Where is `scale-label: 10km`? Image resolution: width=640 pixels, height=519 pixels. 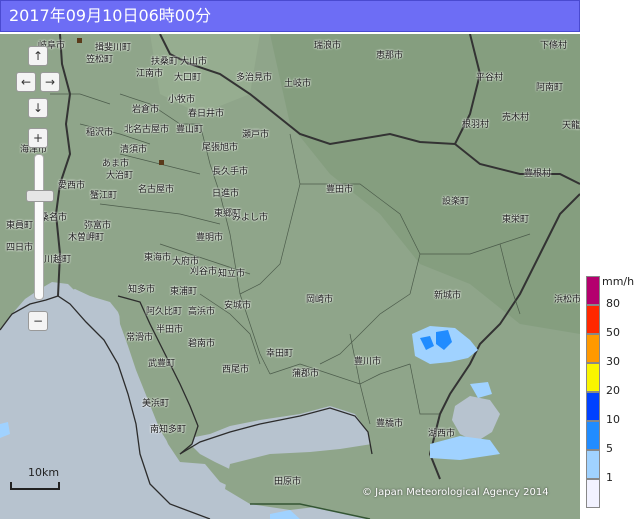 scale-label: 10km is located at coordinates (44, 472).